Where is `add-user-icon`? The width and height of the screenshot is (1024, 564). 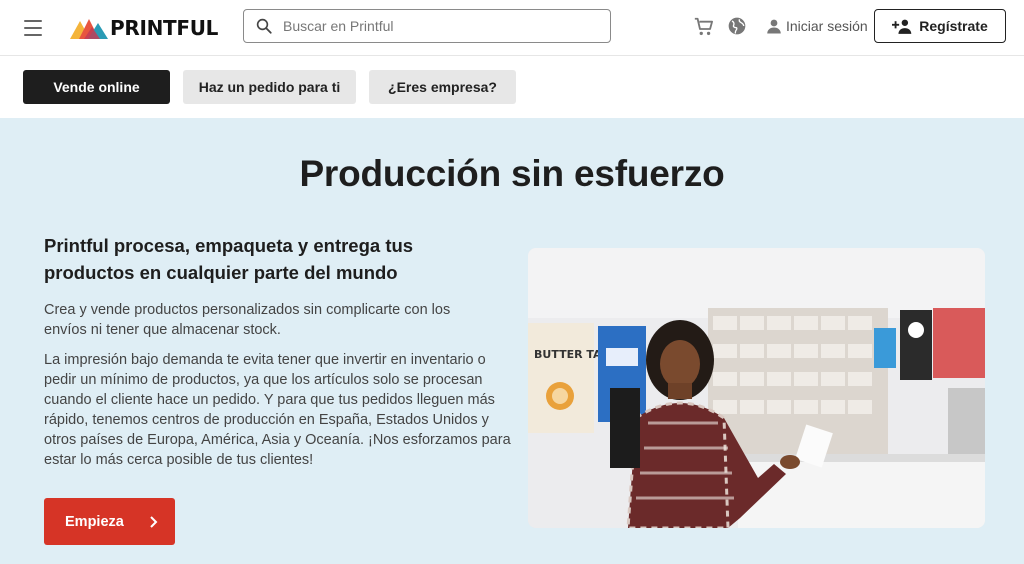
add-user-icon is located at coordinates (902, 26).